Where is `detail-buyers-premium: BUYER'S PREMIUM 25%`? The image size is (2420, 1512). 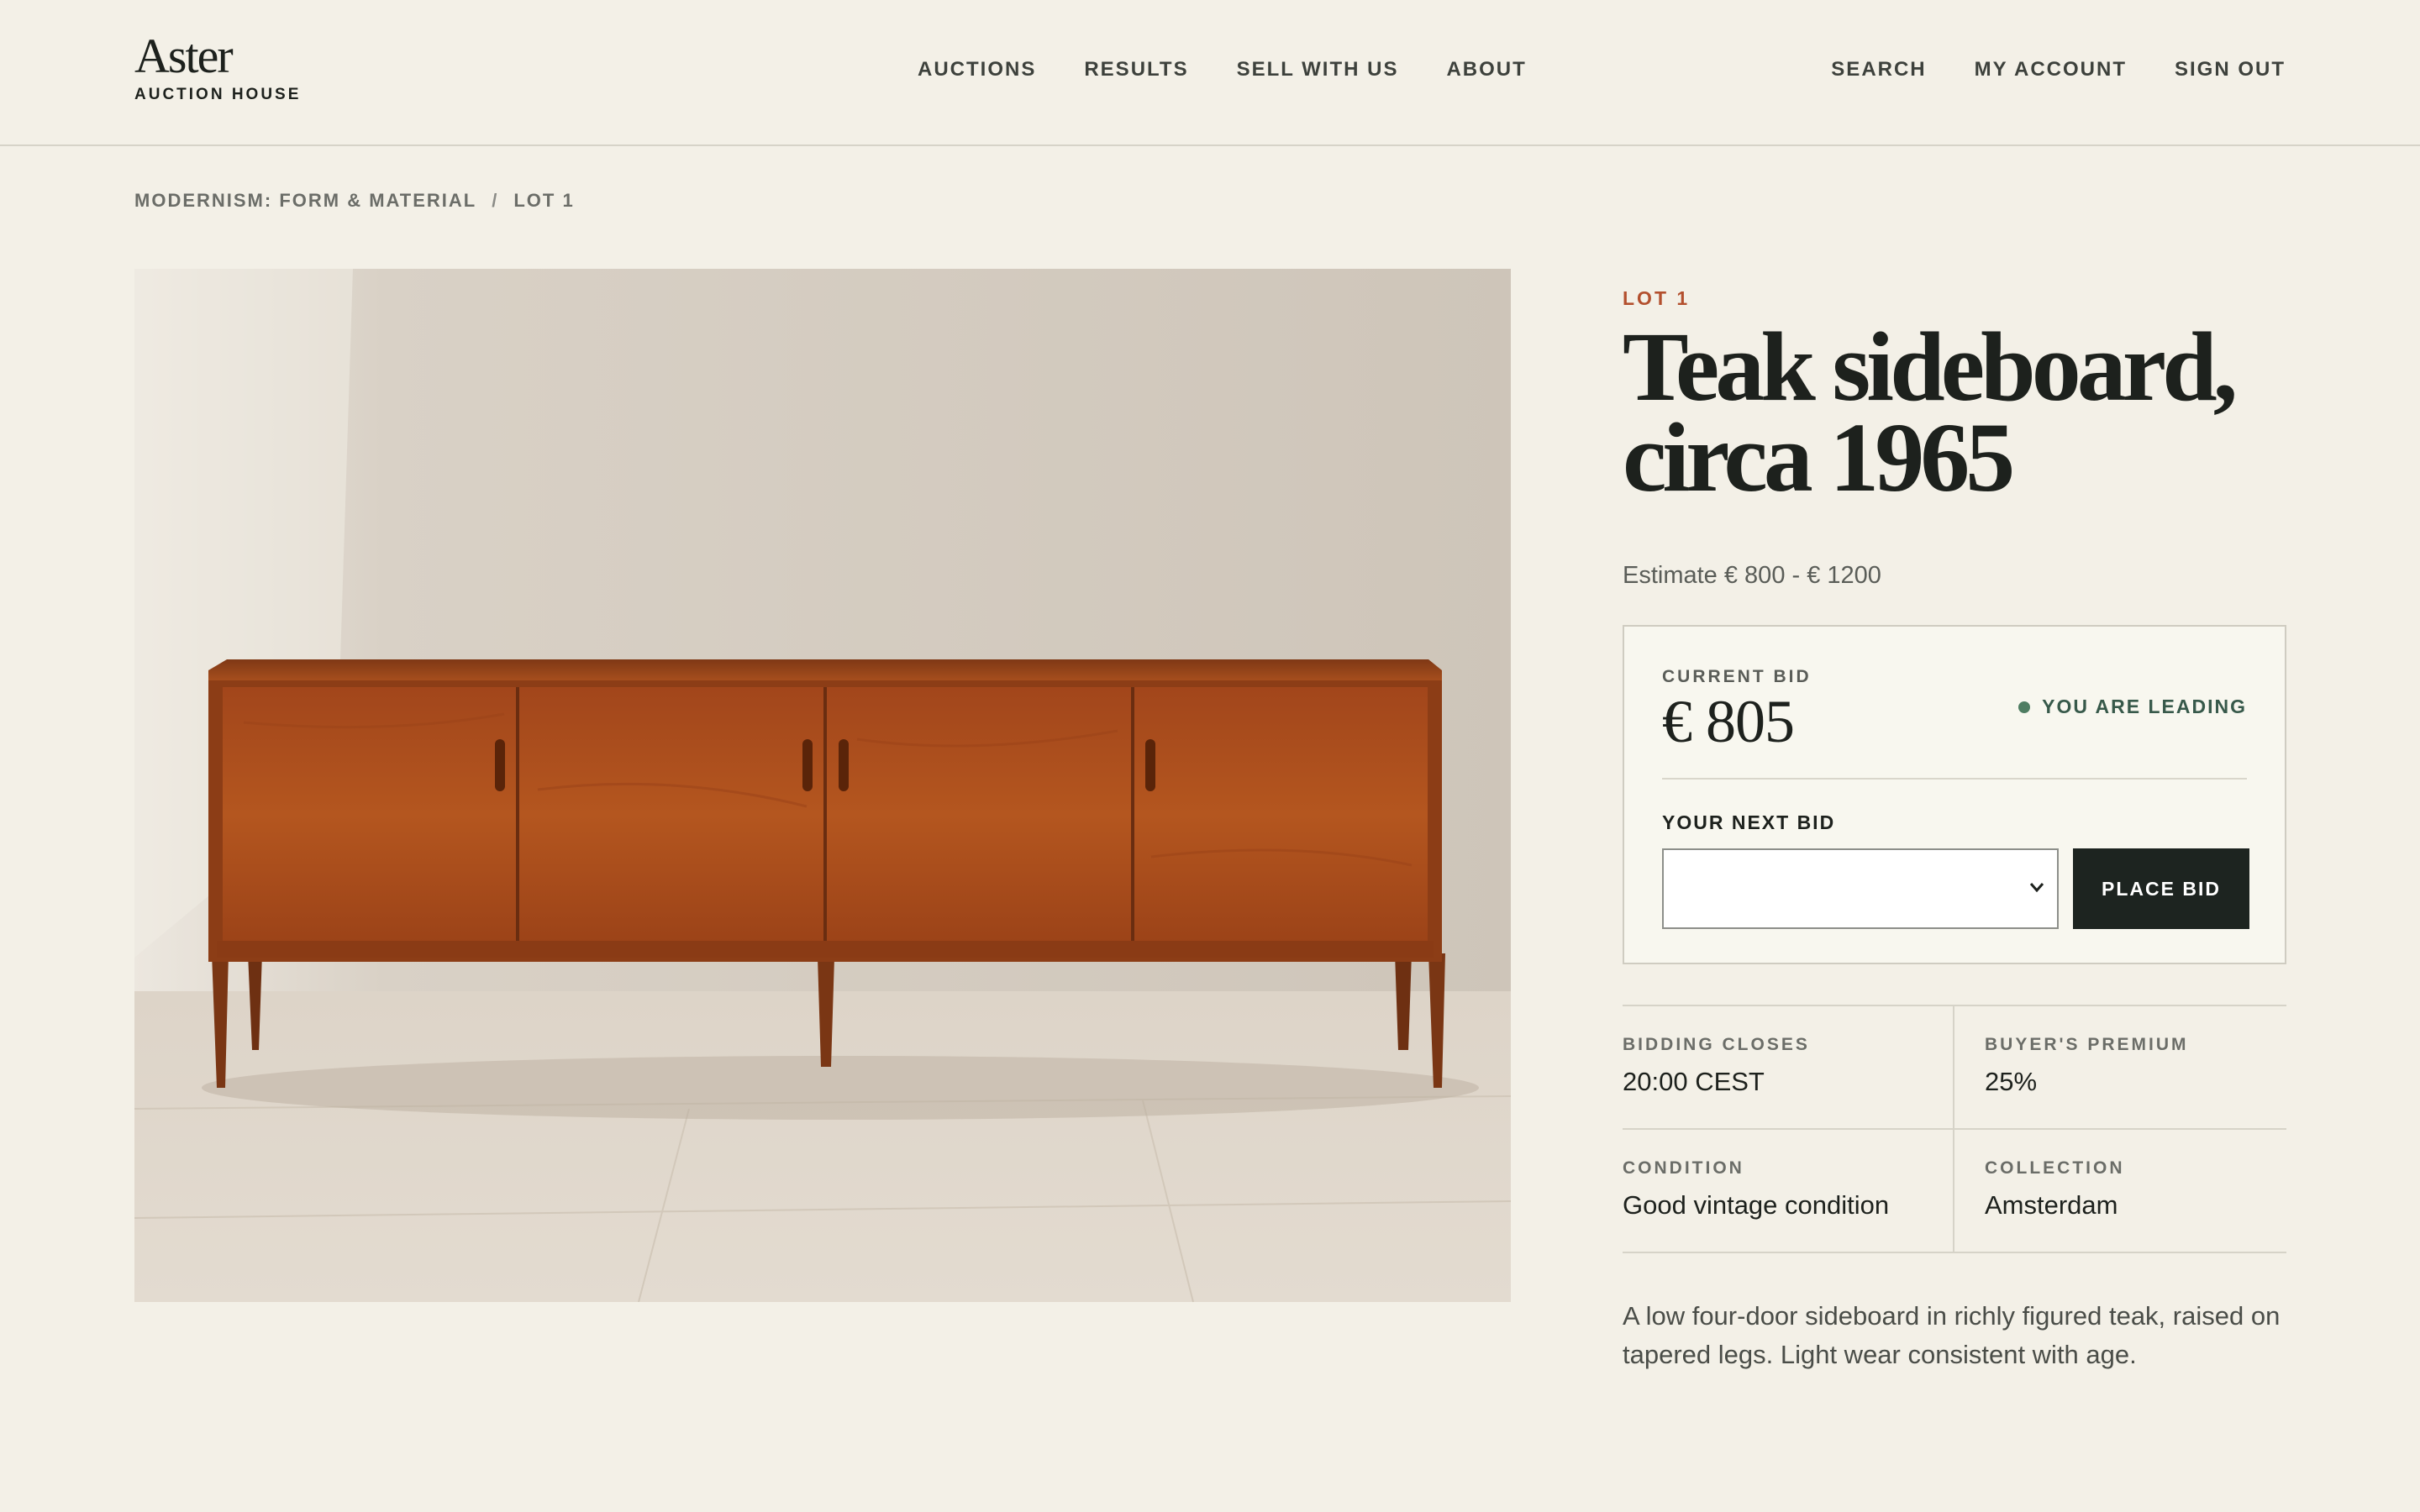
detail-buyers-premium: BUYER'S PREMIUM 25% is located at coordinates (2120, 1068).